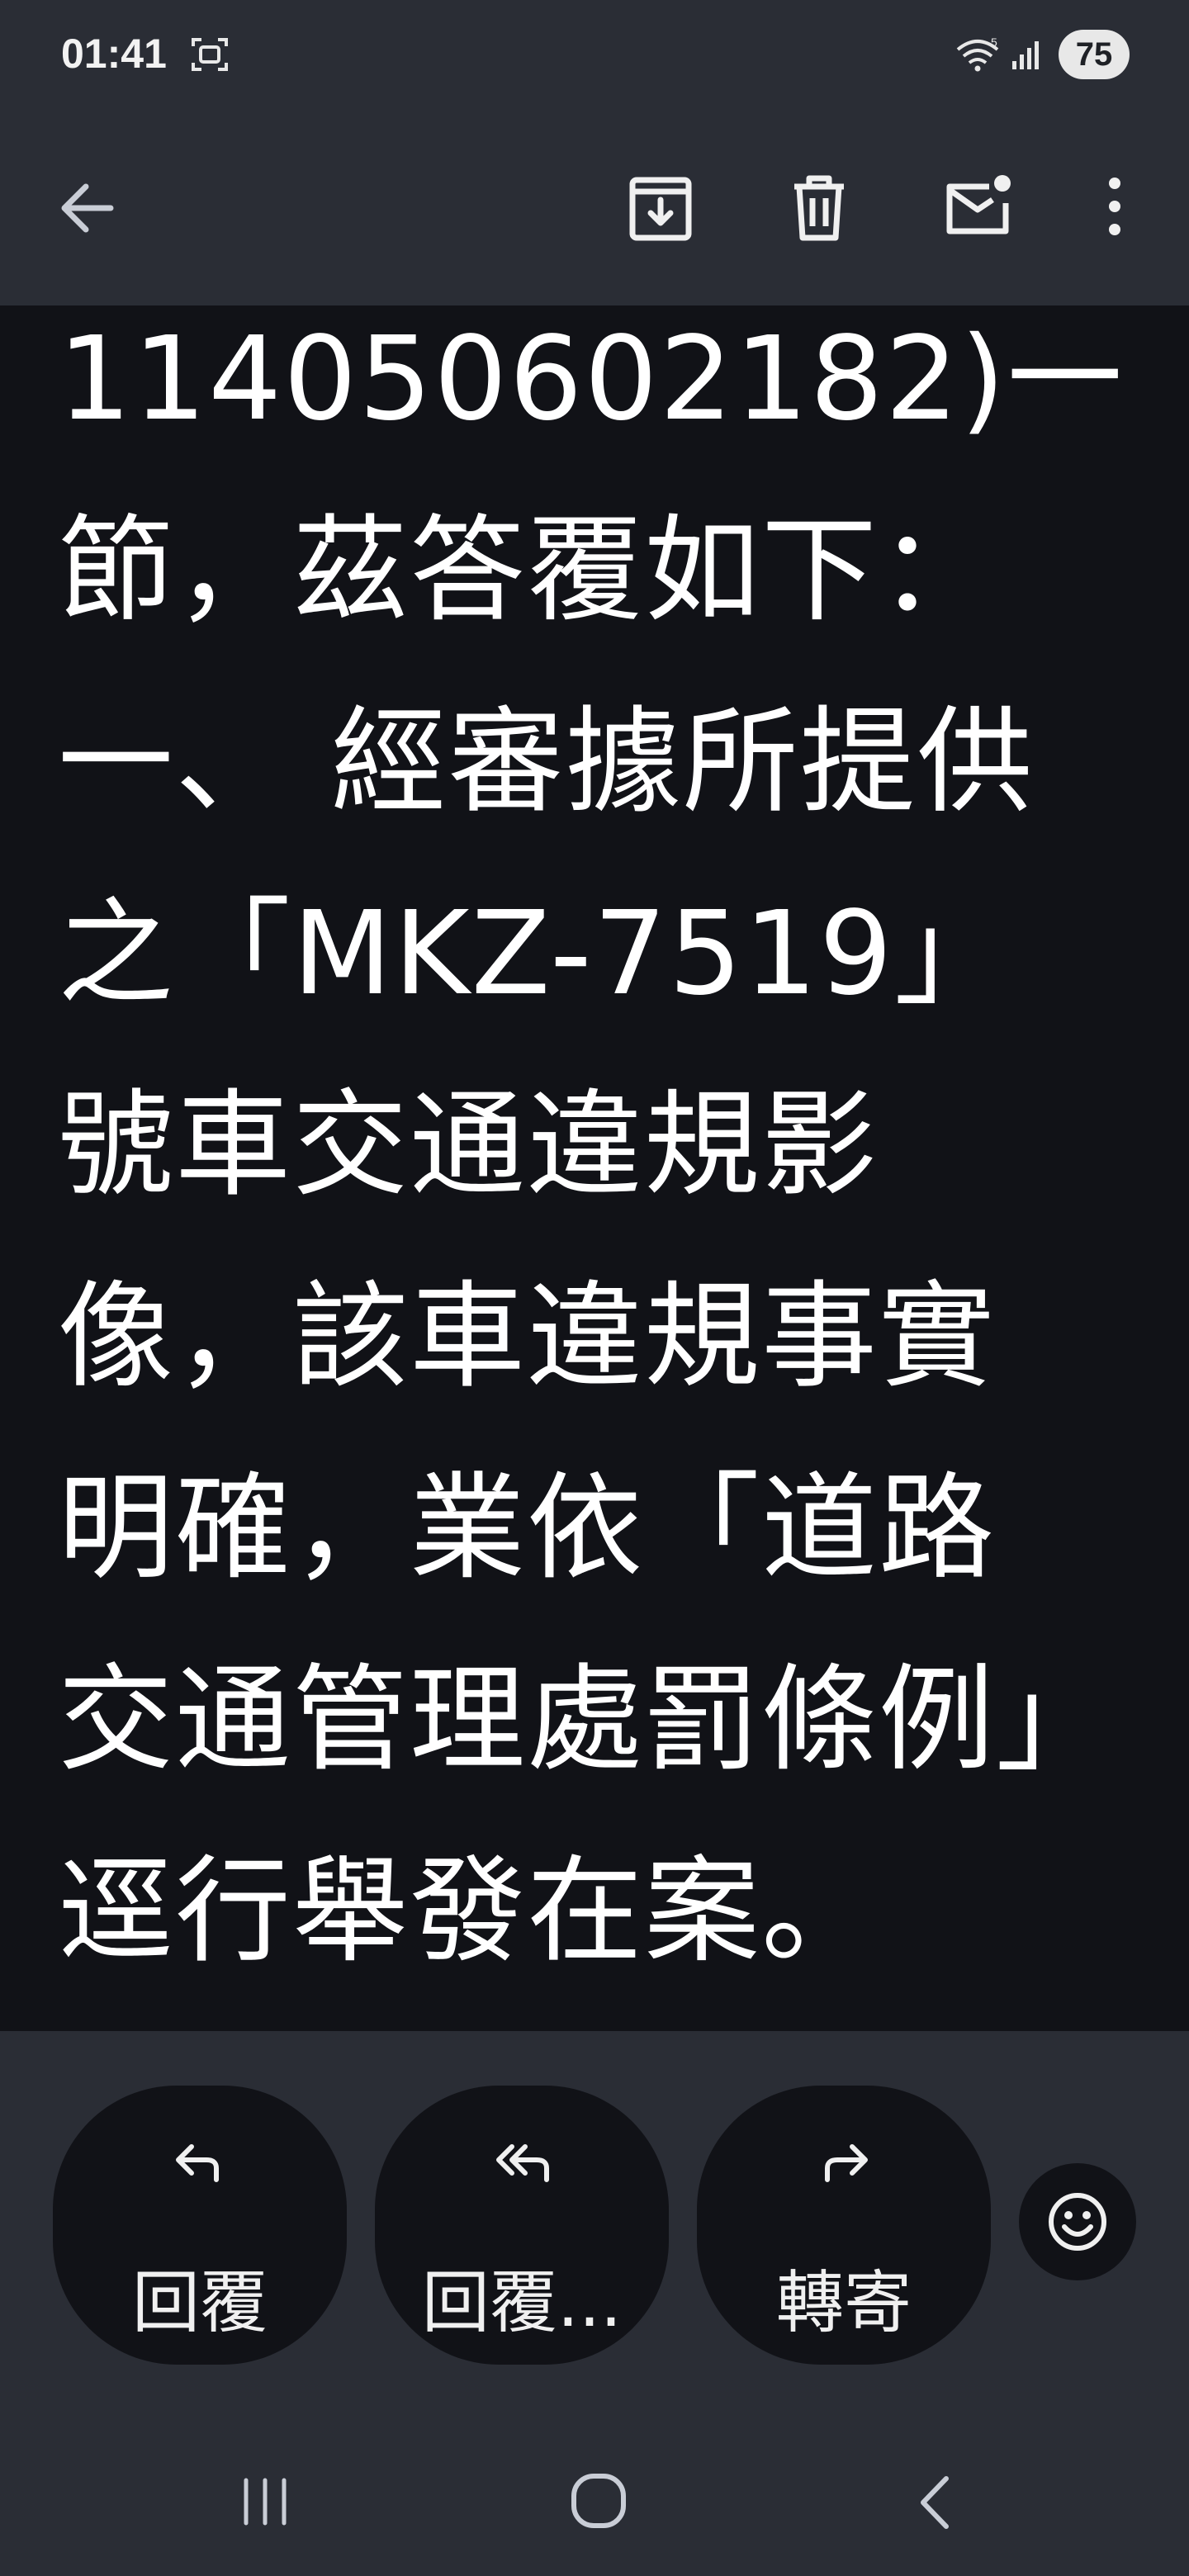 Image resolution: width=1189 pixels, height=2576 pixels. I want to click on reply-label: 回覆, so click(199, 2303).